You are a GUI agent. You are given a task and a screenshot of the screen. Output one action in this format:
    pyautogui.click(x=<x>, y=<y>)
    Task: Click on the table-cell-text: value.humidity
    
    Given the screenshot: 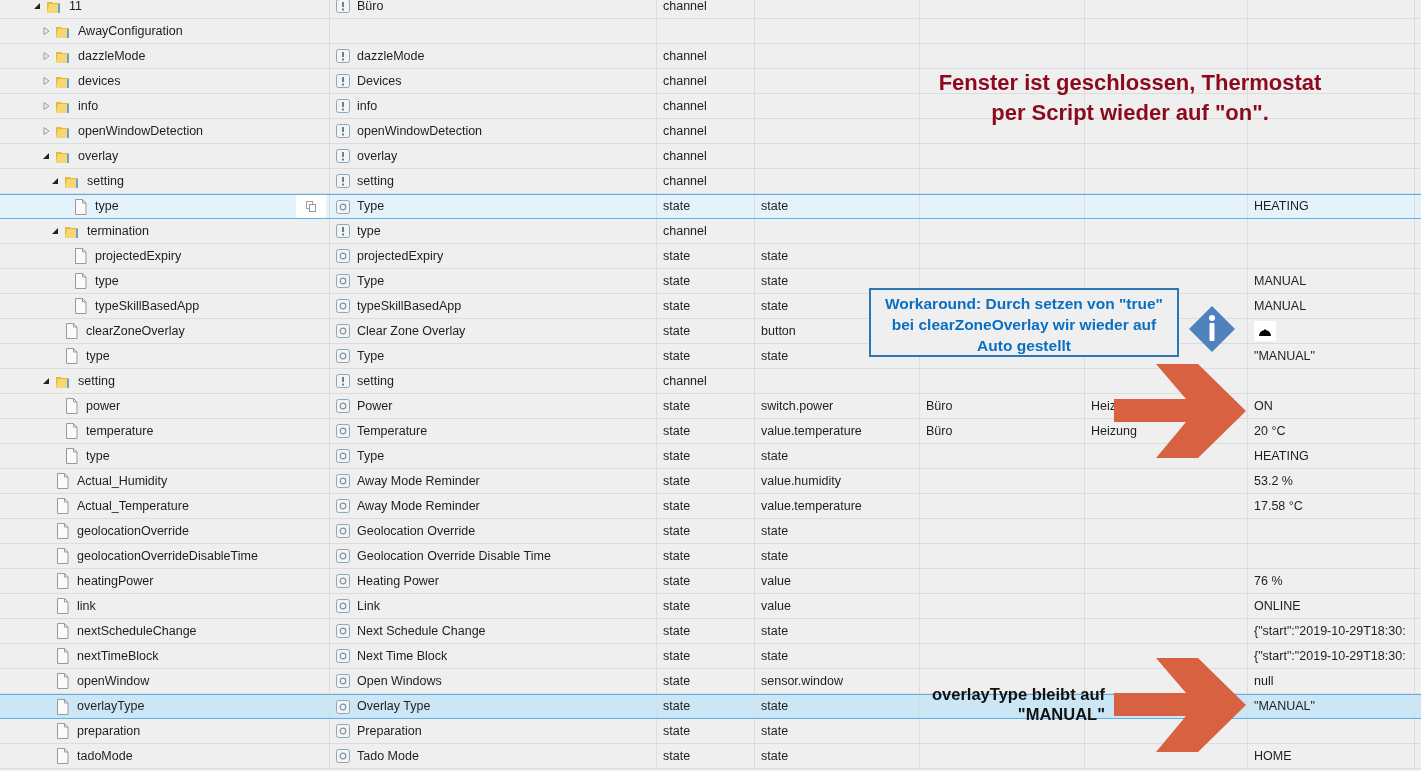 What is the action you would take?
    pyautogui.click(x=801, y=481)
    